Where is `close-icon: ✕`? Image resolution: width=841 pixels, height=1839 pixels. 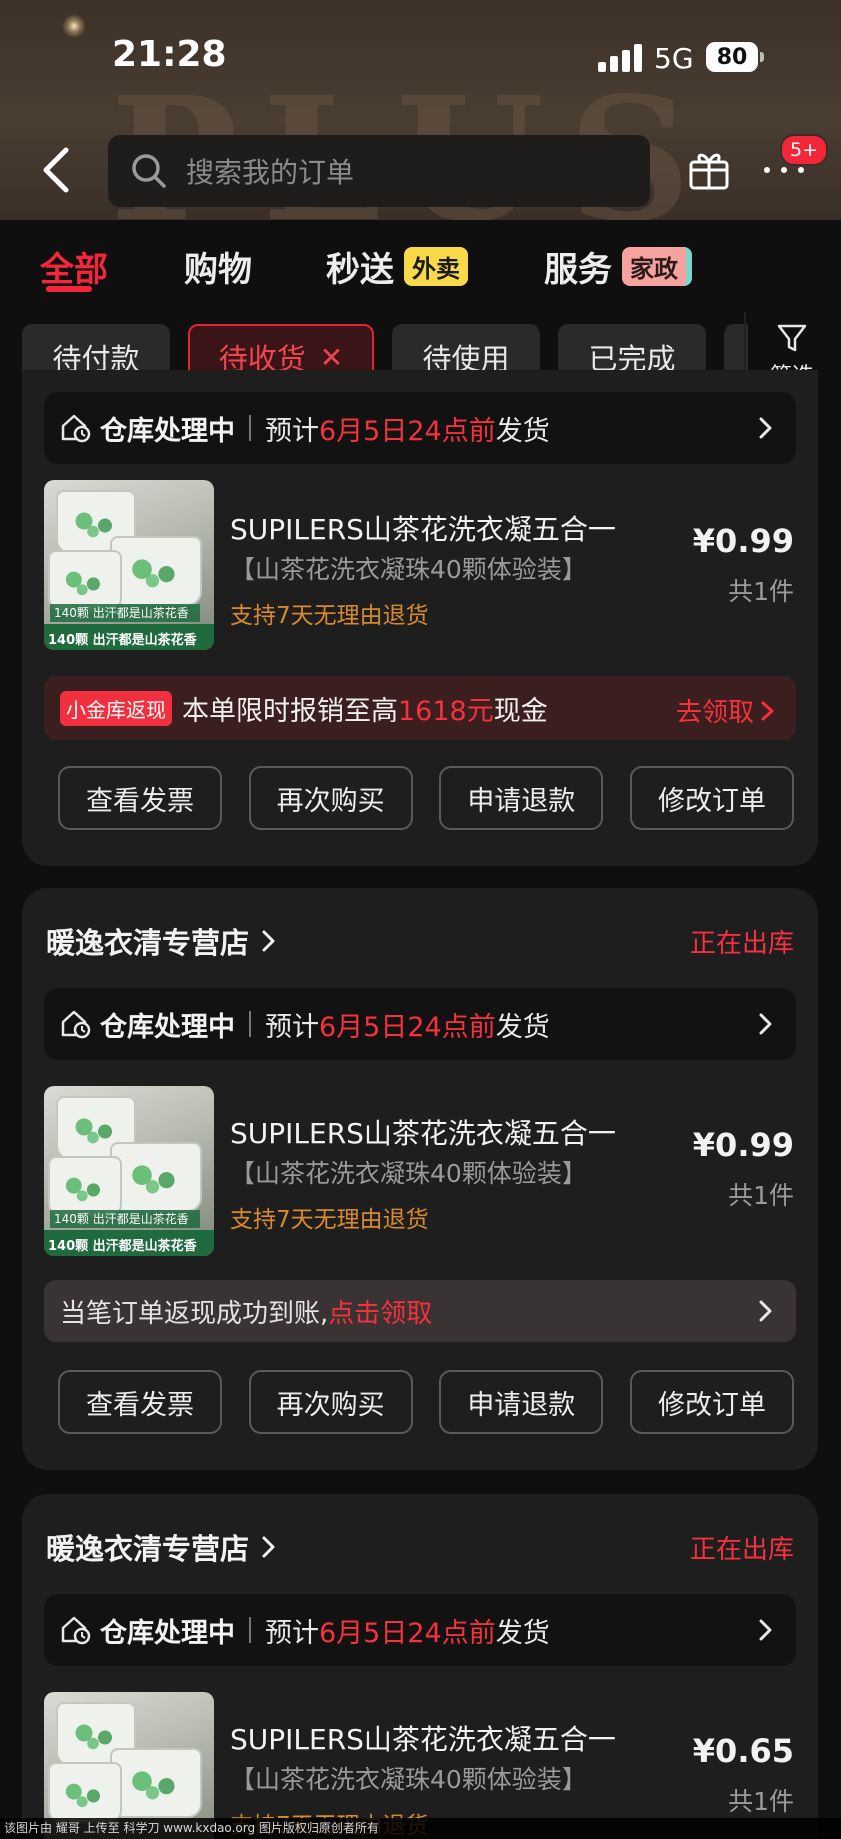
close-icon: ✕ is located at coordinates (331, 357).